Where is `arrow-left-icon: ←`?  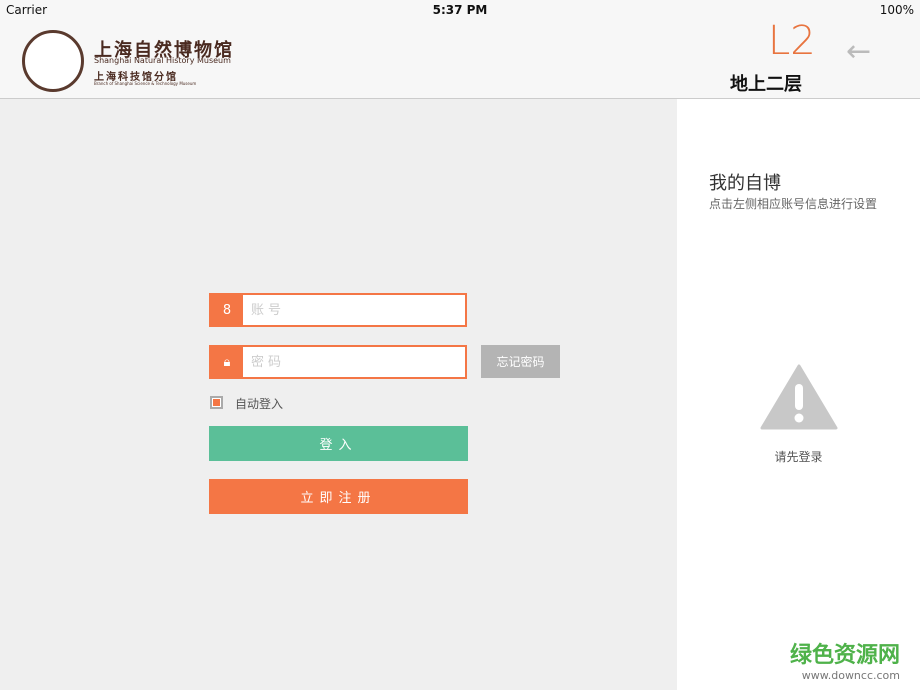 arrow-left-icon: ← is located at coordinates (858, 51).